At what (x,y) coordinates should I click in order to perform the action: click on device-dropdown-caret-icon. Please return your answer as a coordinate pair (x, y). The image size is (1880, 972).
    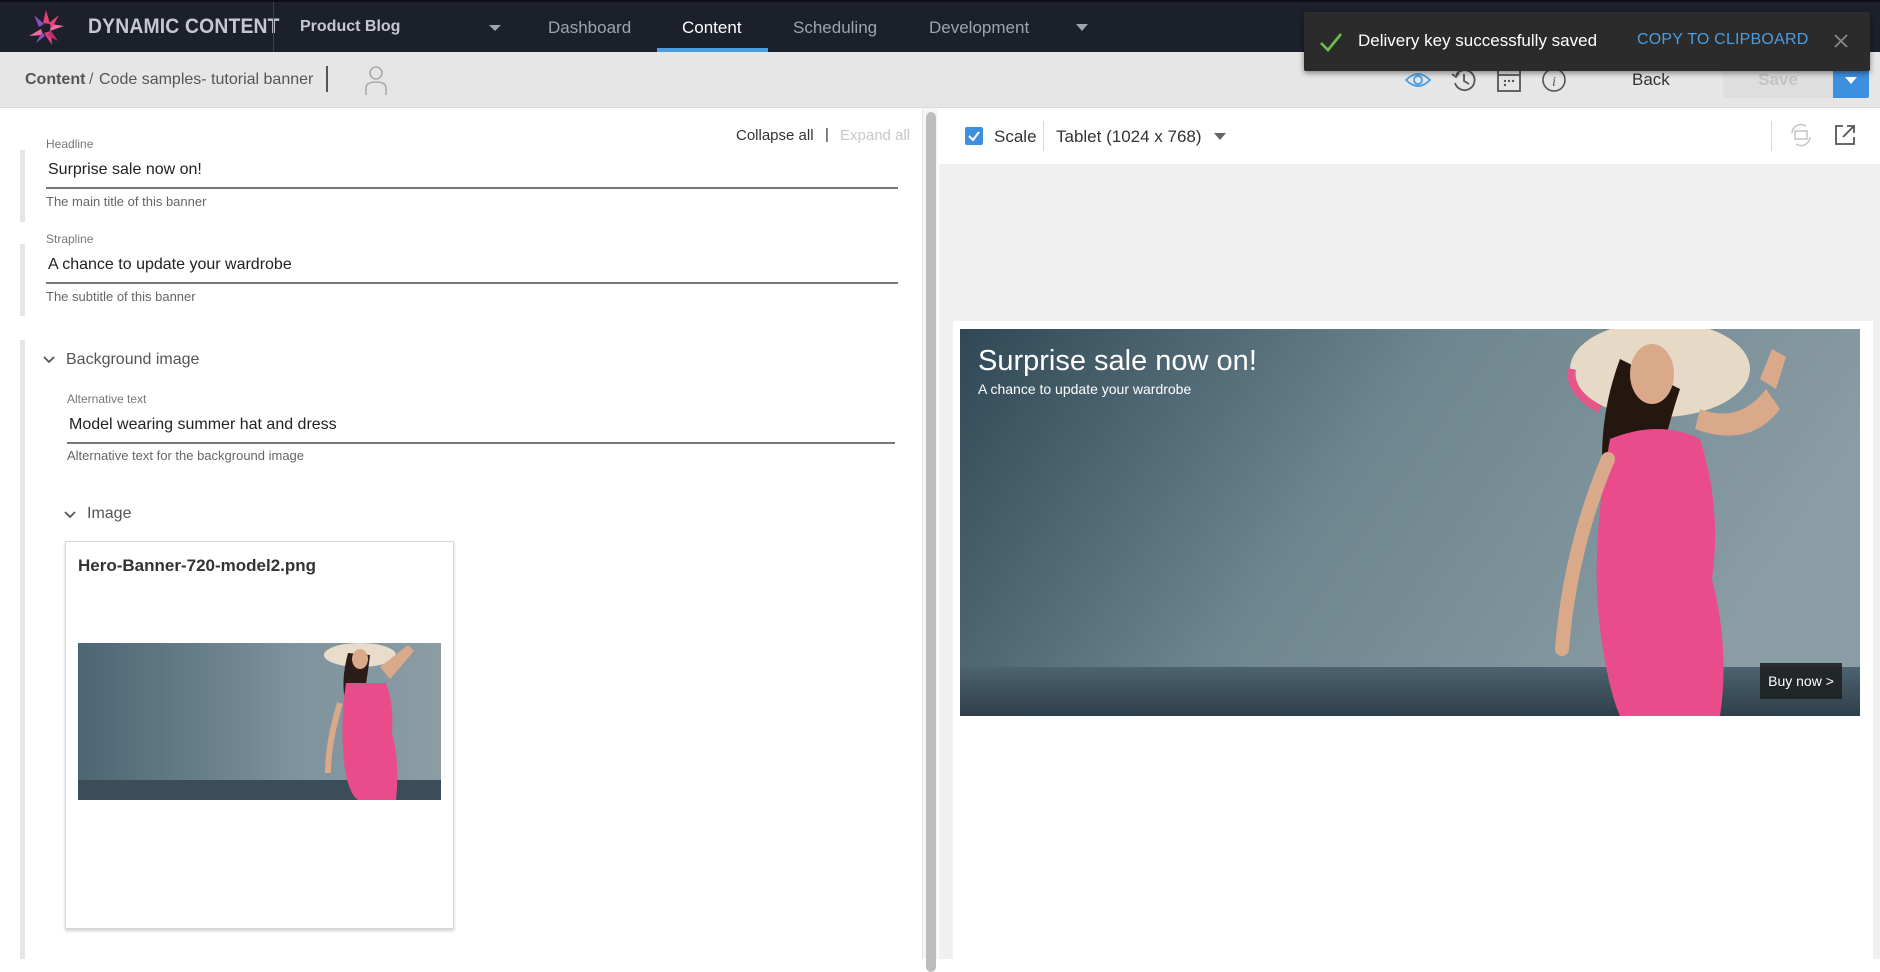
    Looking at the image, I should click on (1220, 136).